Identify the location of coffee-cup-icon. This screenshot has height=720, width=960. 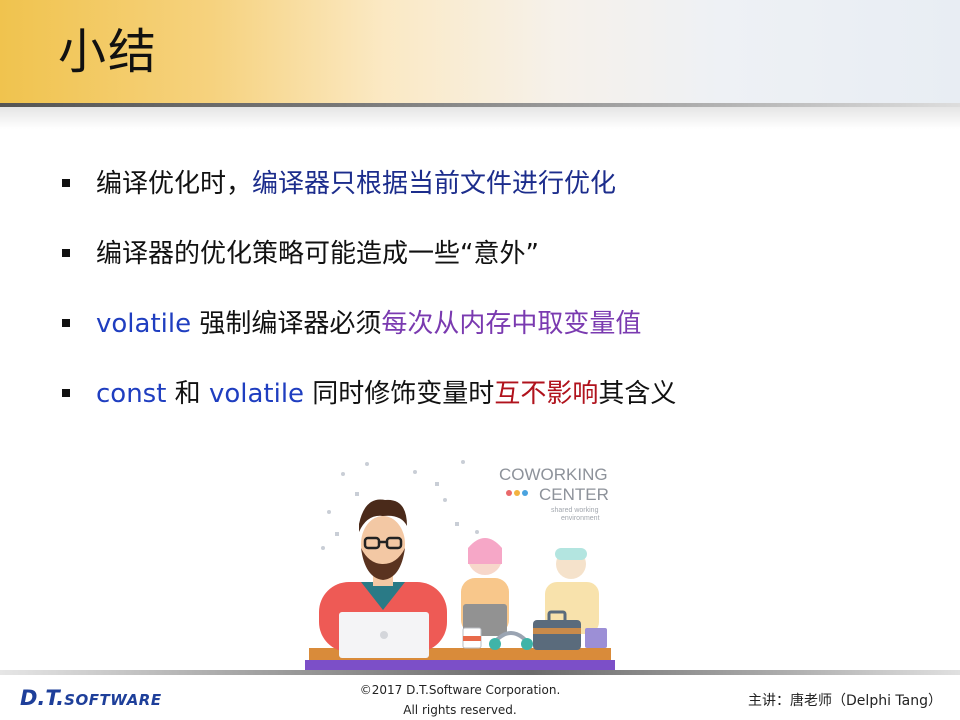
(472, 638).